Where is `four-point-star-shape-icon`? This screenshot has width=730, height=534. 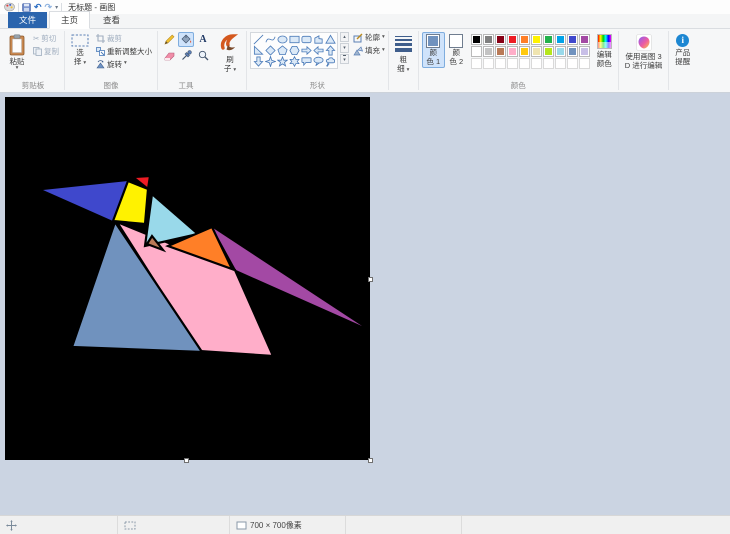 four-point-star-shape-icon is located at coordinates (270, 61).